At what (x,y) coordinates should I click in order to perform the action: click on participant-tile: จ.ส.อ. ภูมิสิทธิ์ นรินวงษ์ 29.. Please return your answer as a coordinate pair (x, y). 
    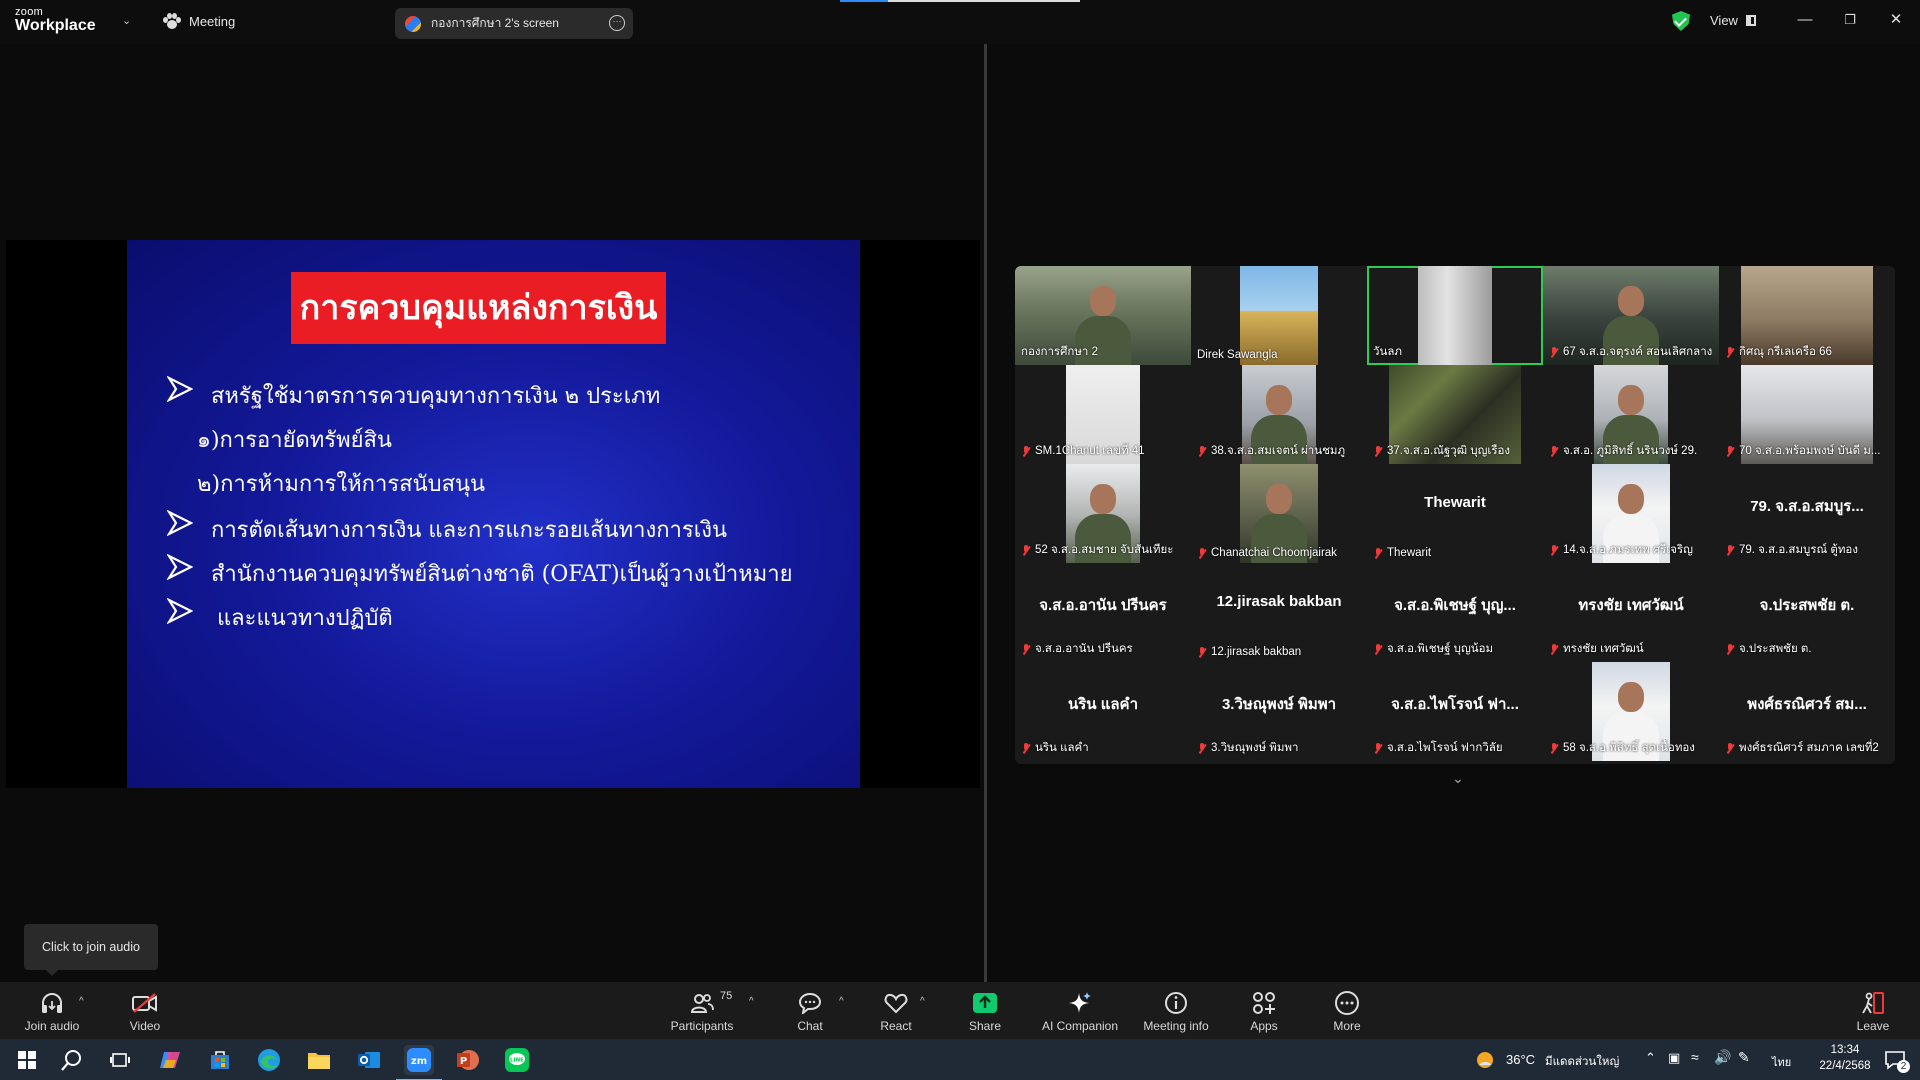
    Looking at the image, I should click on (1631, 414).